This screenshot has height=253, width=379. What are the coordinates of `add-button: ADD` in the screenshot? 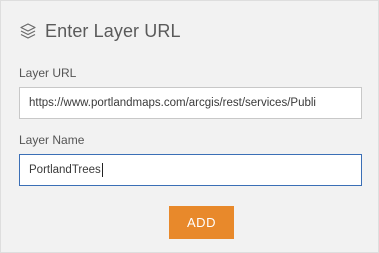 It's located at (201, 222).